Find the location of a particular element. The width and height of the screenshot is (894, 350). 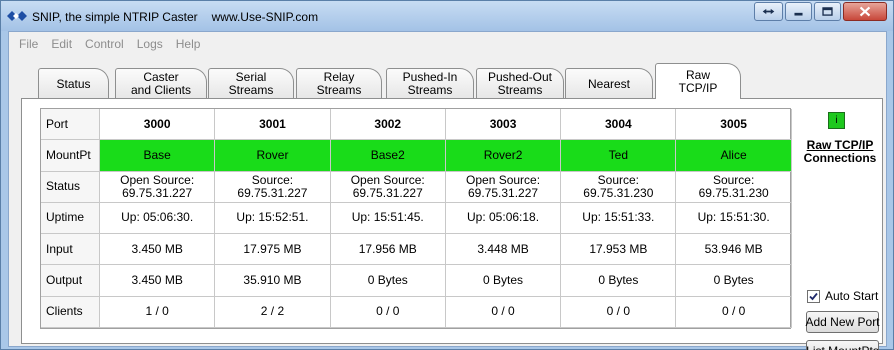

row-label-uptime: Uptime is located at coordinates (70, 218).